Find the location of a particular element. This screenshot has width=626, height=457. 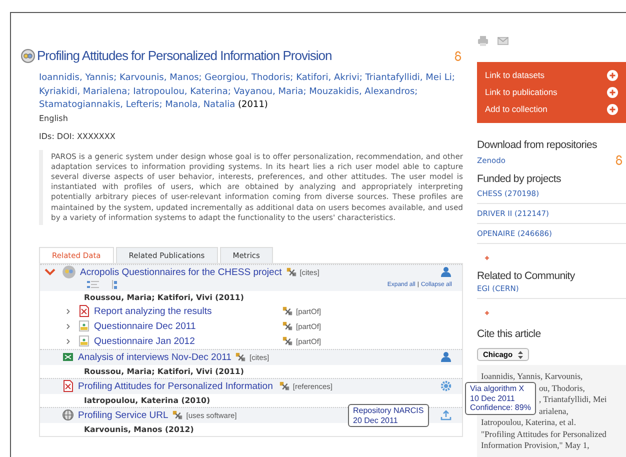

info-tooltip: Repository NARCIS 20 Dec 2011 is located at coordinates (388, 415).